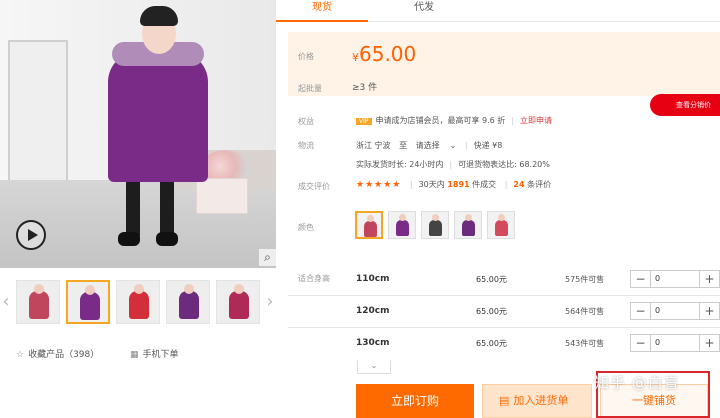  What do you see at coordinates (585, 311) in the screenshot?
I see `stock-count: 564件可售` at bounding box center [585, 311].